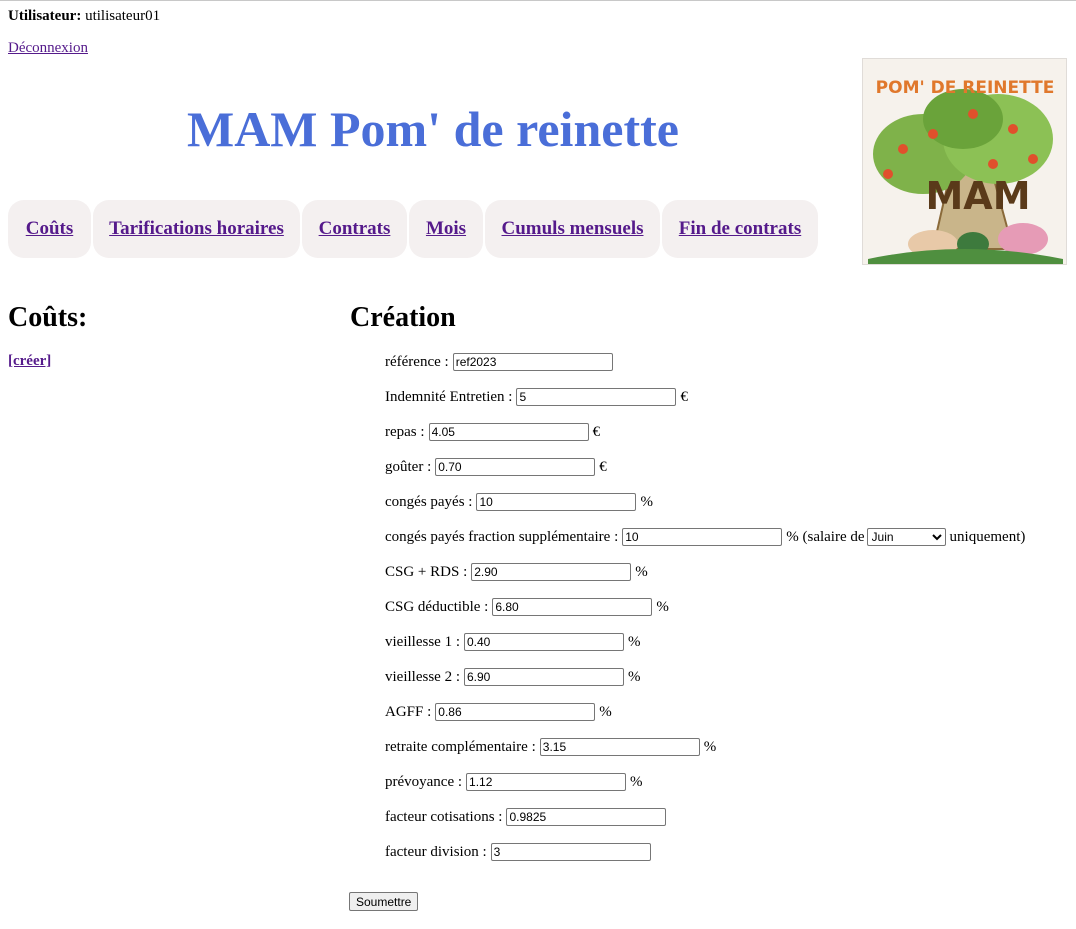  Describe the element at coordinates (433, 129) in the screenshot. I see `site-title: MAM Pom' de reinette` at that location.